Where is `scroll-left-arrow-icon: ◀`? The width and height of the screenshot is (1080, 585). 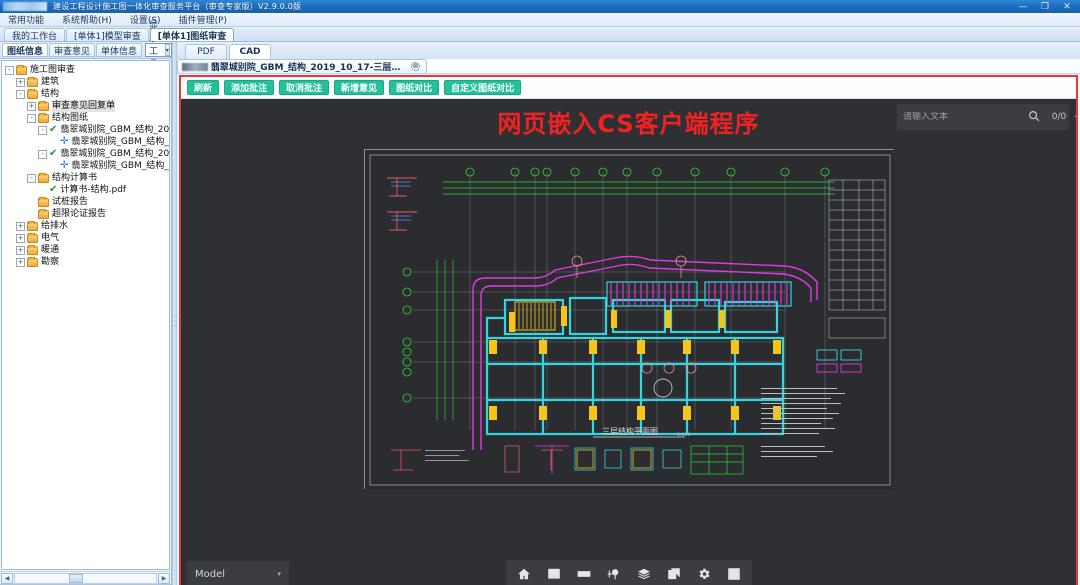
scroll-left-arrow-icon: ◀ is located at coordinates (7, 578).